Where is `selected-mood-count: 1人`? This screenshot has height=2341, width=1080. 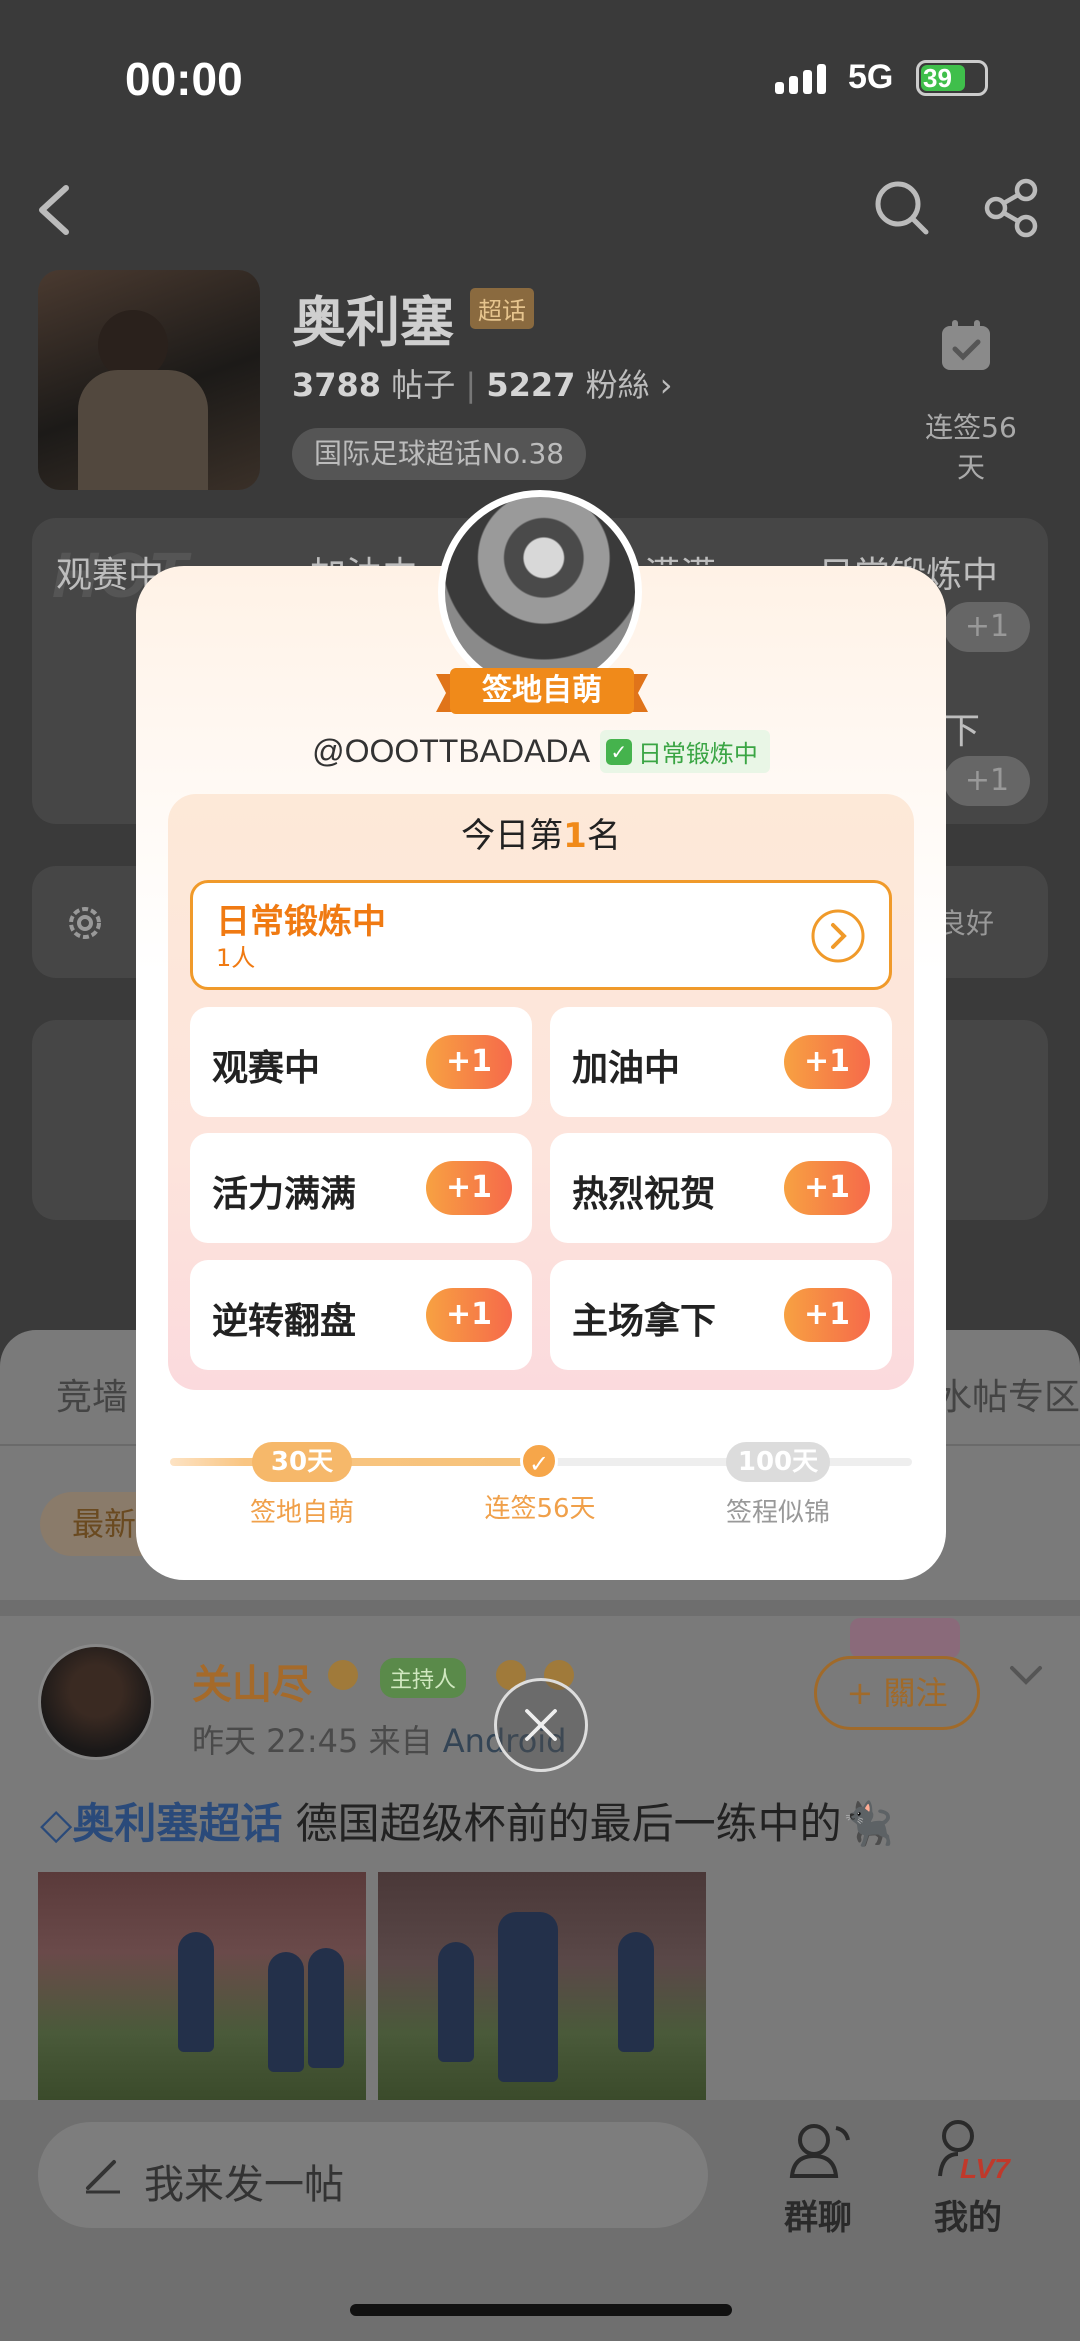
selected-mood-count: 1人 is located at coordinates (236, 958).